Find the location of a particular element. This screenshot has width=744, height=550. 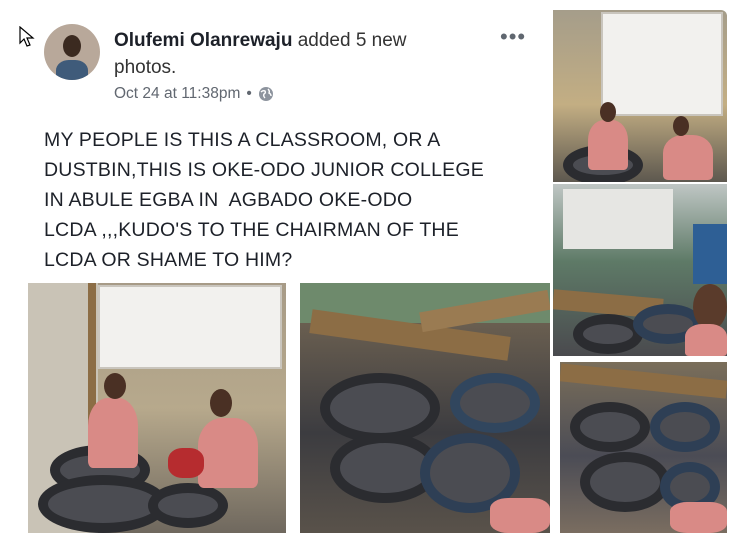

post-timestamp: Oct 24 at 11:38pm is located at coordinates (177, 94).